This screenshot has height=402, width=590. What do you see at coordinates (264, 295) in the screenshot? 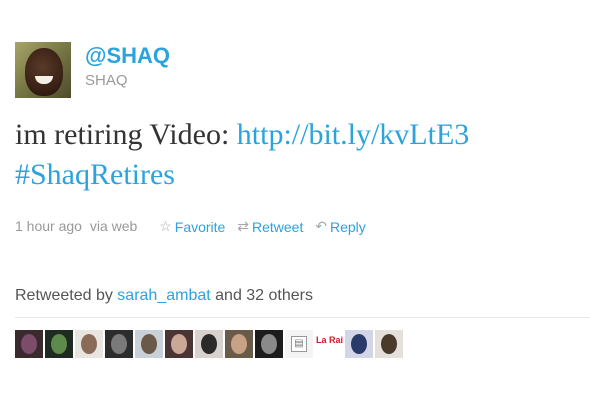
I see `retweeted-suffix: and 32 others` at bounding box center [264, 295].